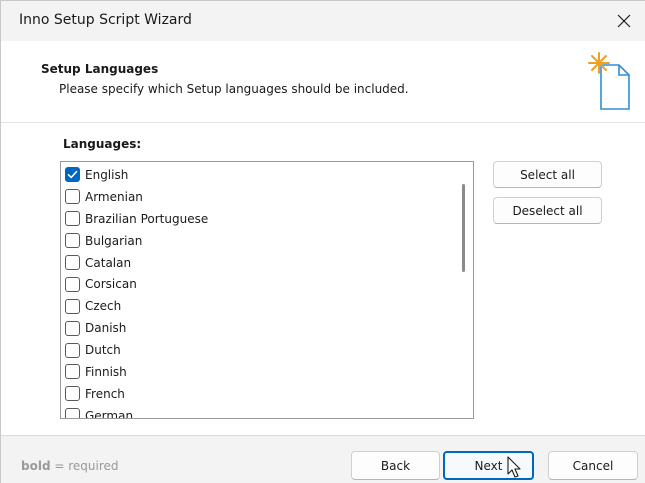  Describe the element at coordinates (593, 465) in the screenshot. I see `cancel-button: Cancel` at that location.